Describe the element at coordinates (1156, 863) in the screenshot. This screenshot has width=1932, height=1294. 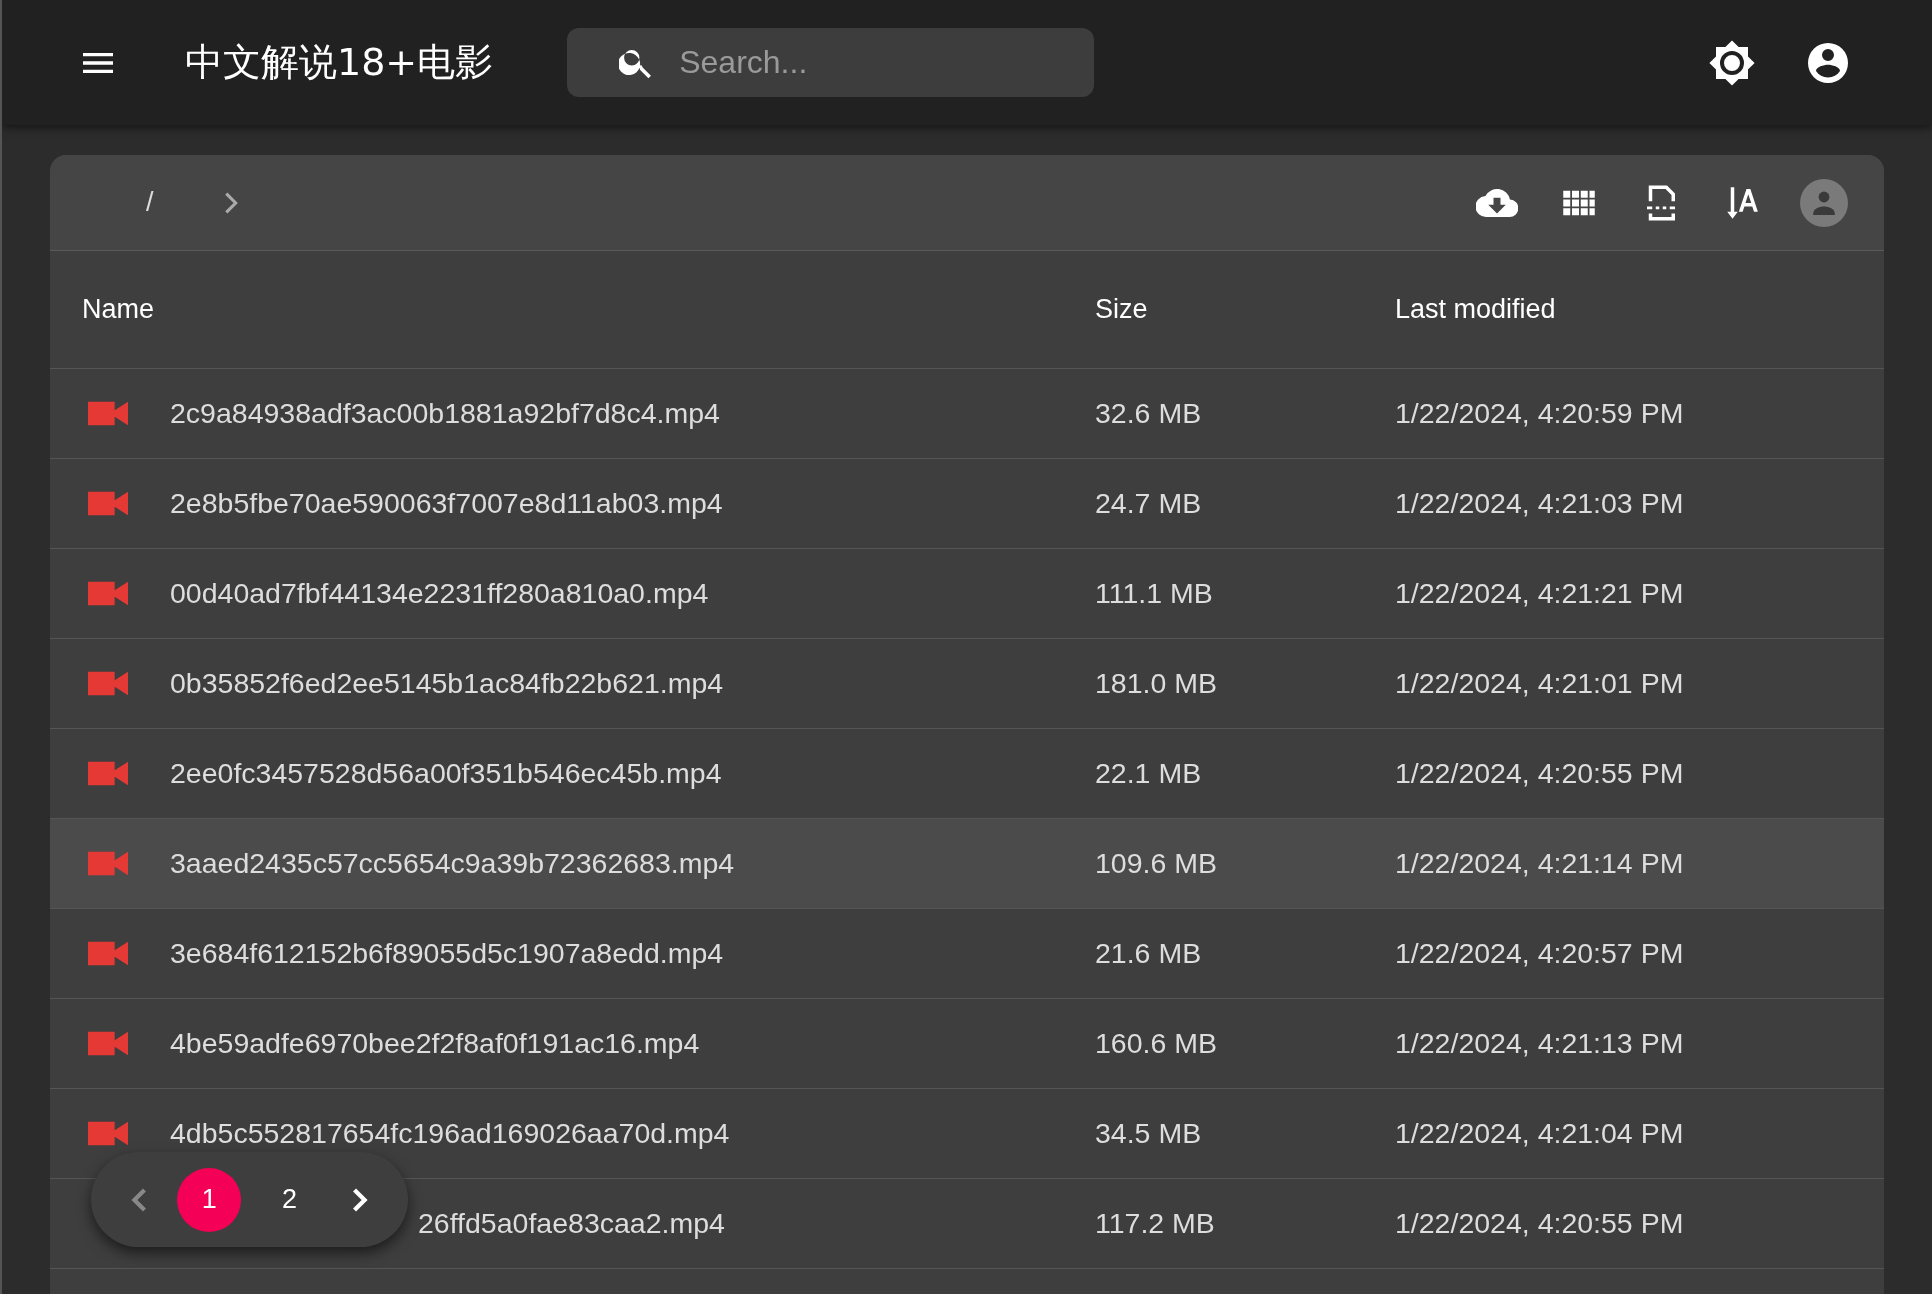
I see `file-size: 109.6 MB` at that location.